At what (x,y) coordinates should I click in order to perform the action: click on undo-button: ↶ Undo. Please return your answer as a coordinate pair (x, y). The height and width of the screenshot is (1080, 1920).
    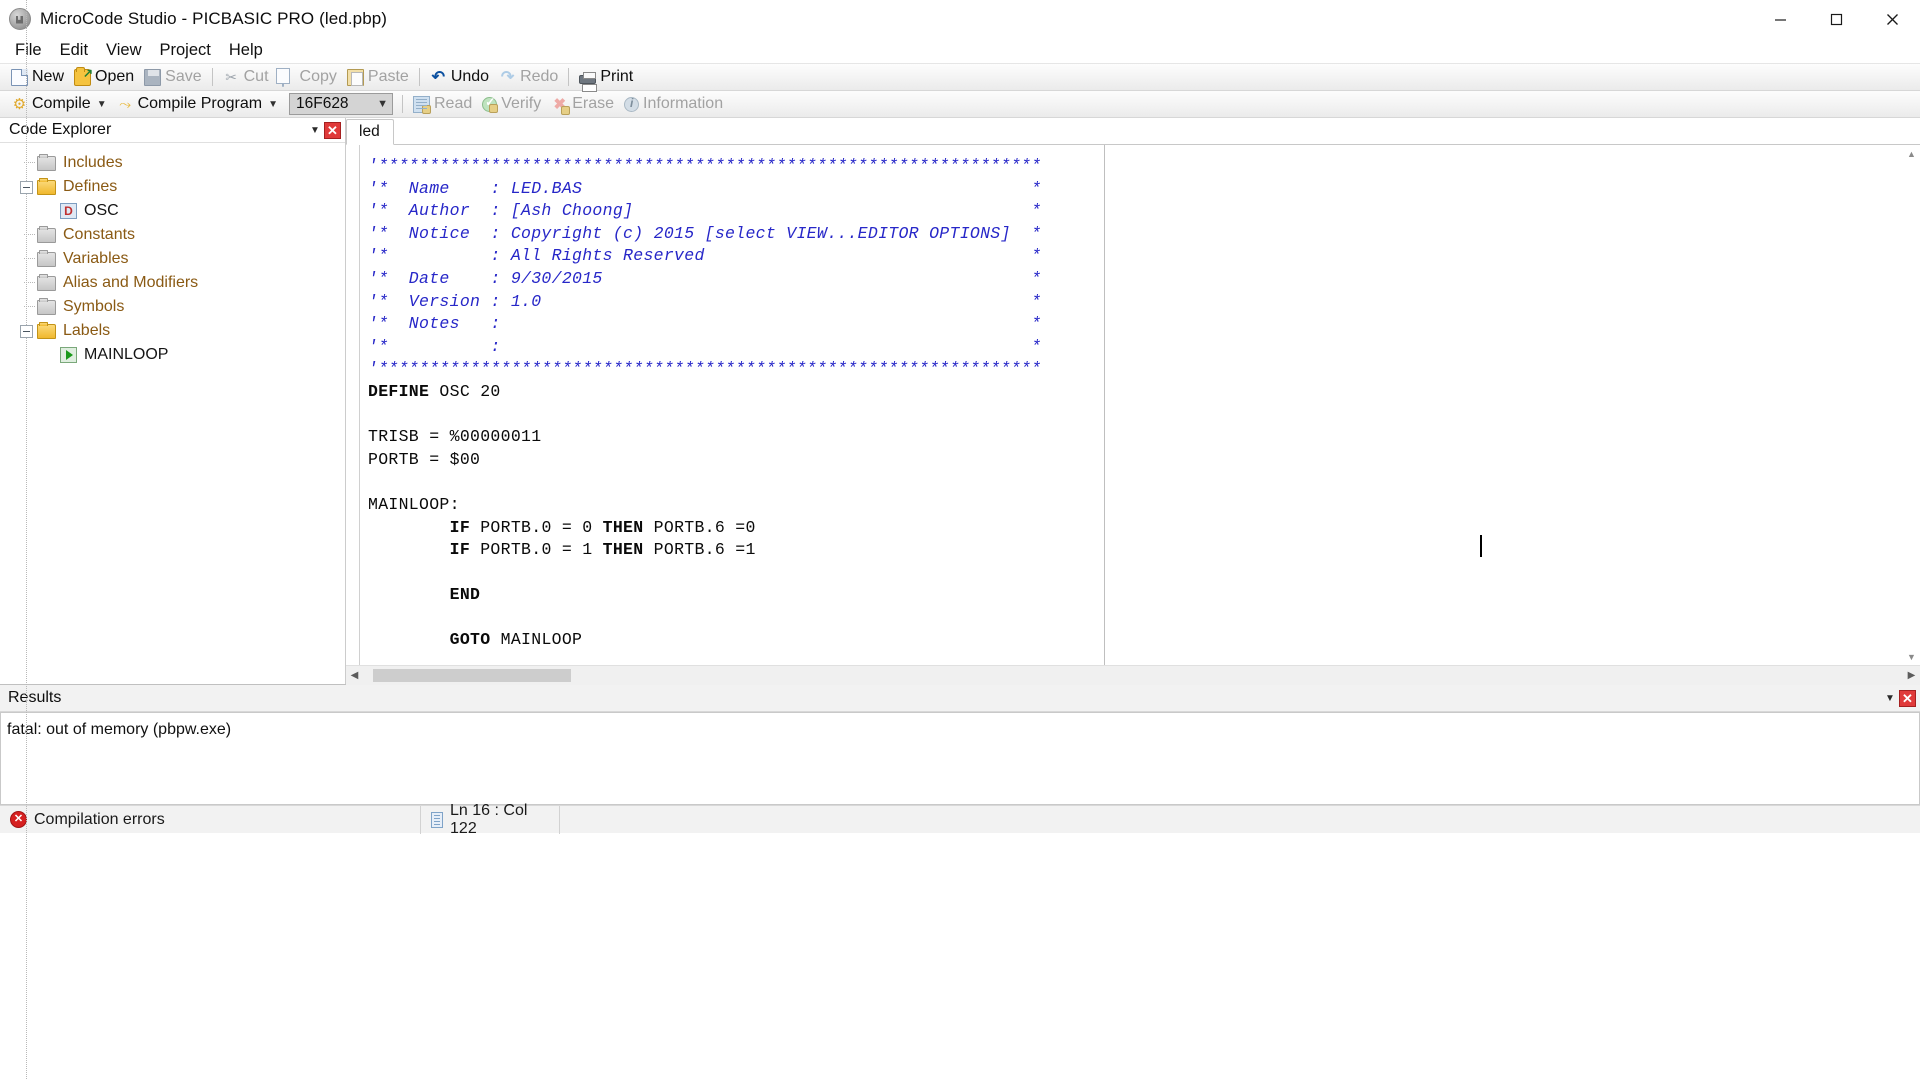
    Looking at the image, I should click on (459, 77).